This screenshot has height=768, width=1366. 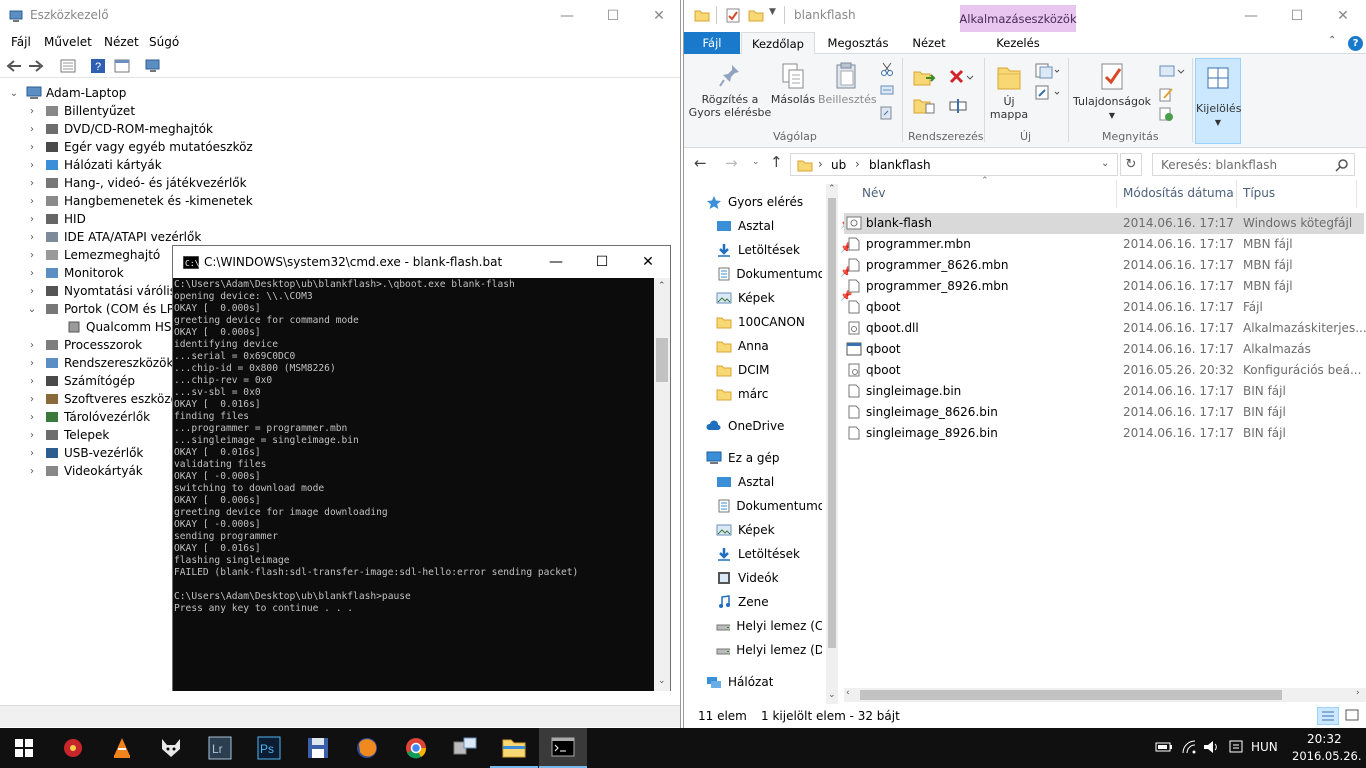 What do you see at coordinates (602, 261) in the screenshot?
I see `cmd-maximize-button: ☐` at bounding box center [602, 261].